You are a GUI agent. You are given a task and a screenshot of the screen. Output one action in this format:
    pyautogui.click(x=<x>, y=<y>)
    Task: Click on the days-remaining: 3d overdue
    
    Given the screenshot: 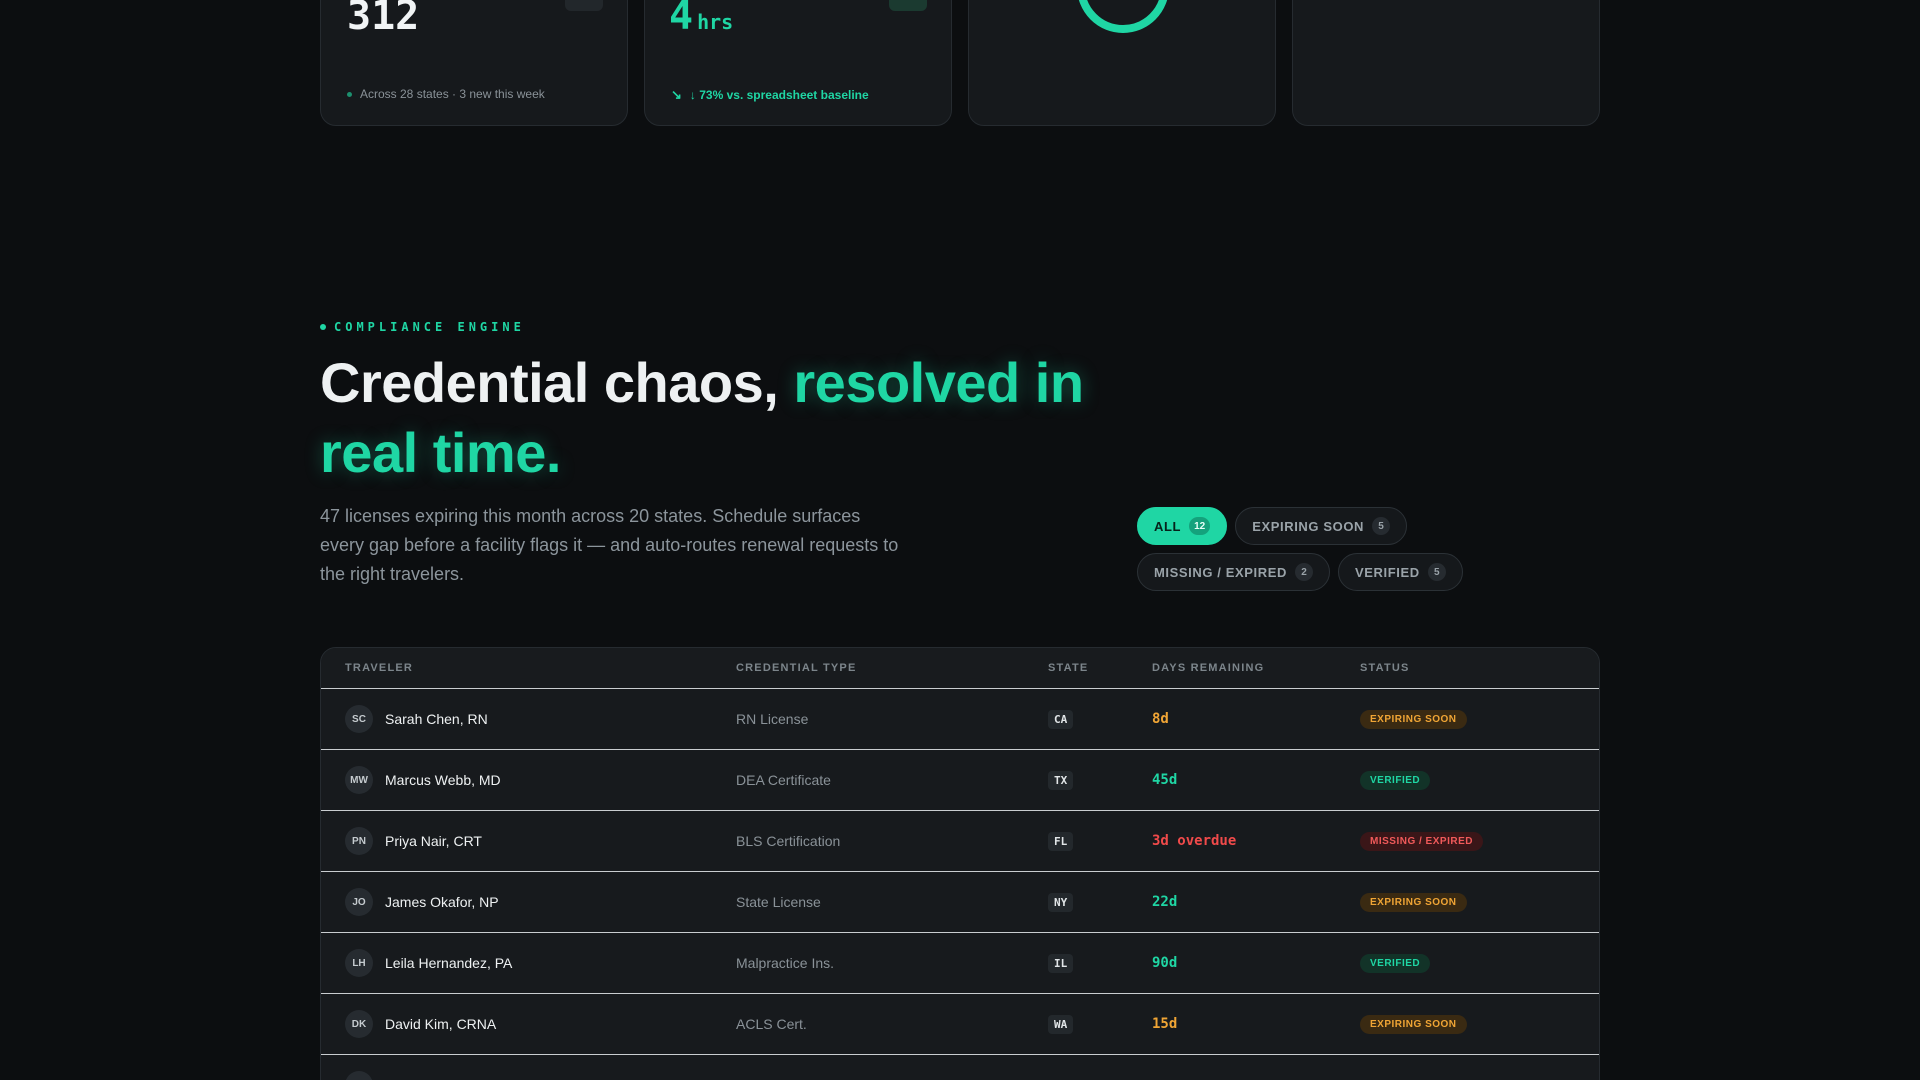 What is the action you would take?
    pyautogui.click(x=1194, y=841)
    